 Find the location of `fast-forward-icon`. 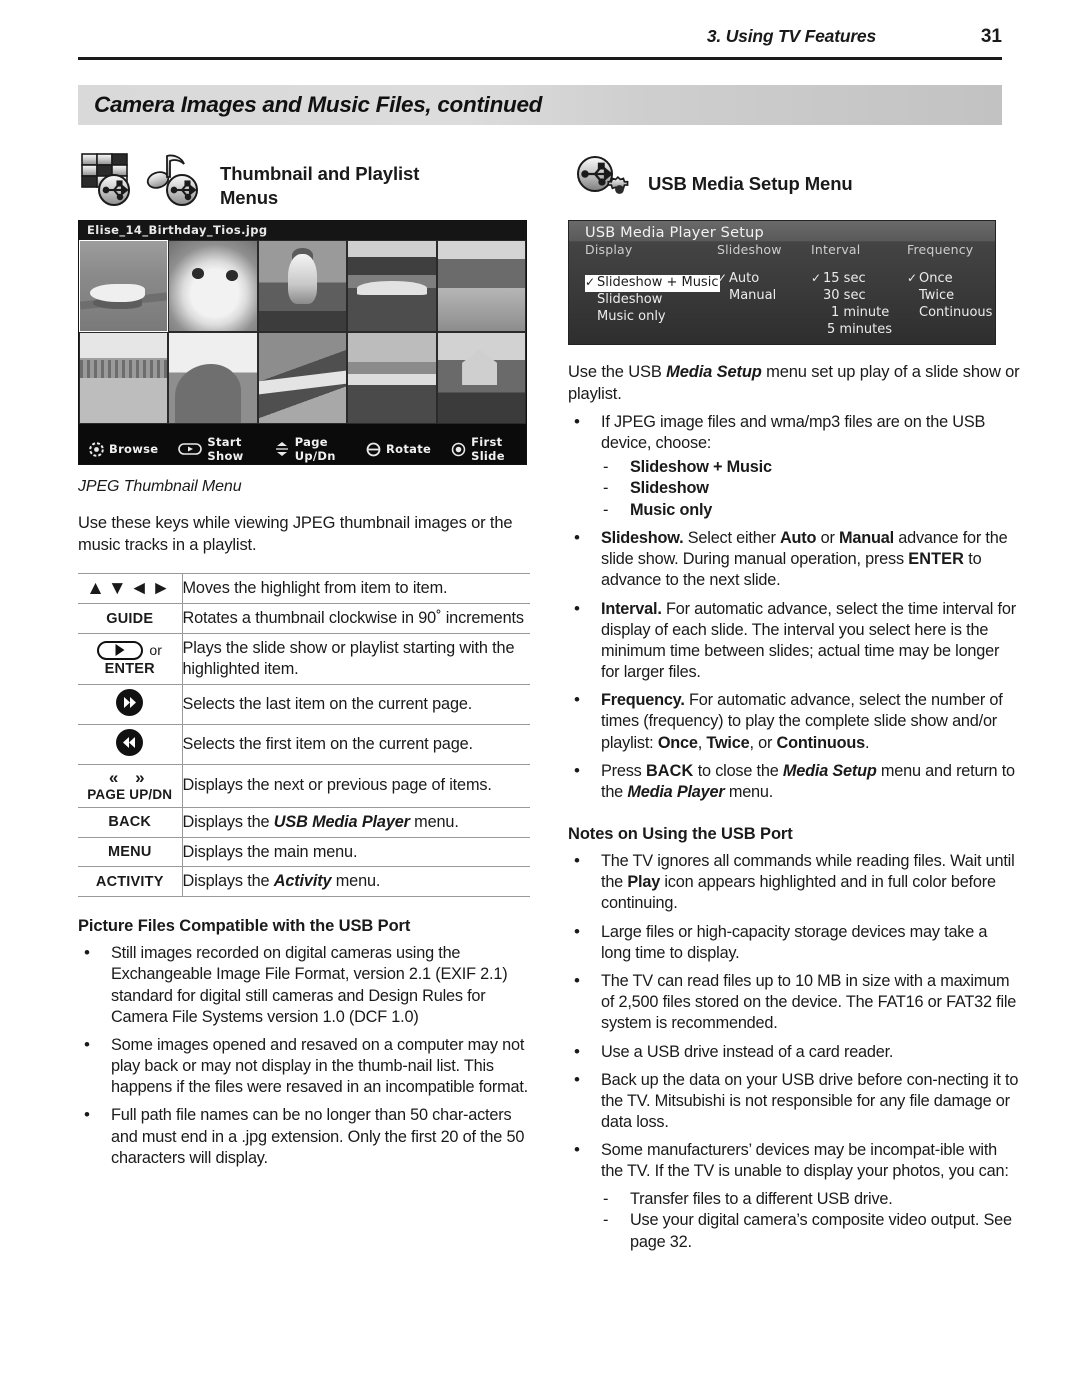

fast-forward-icon is located at coordinates (130, 702).